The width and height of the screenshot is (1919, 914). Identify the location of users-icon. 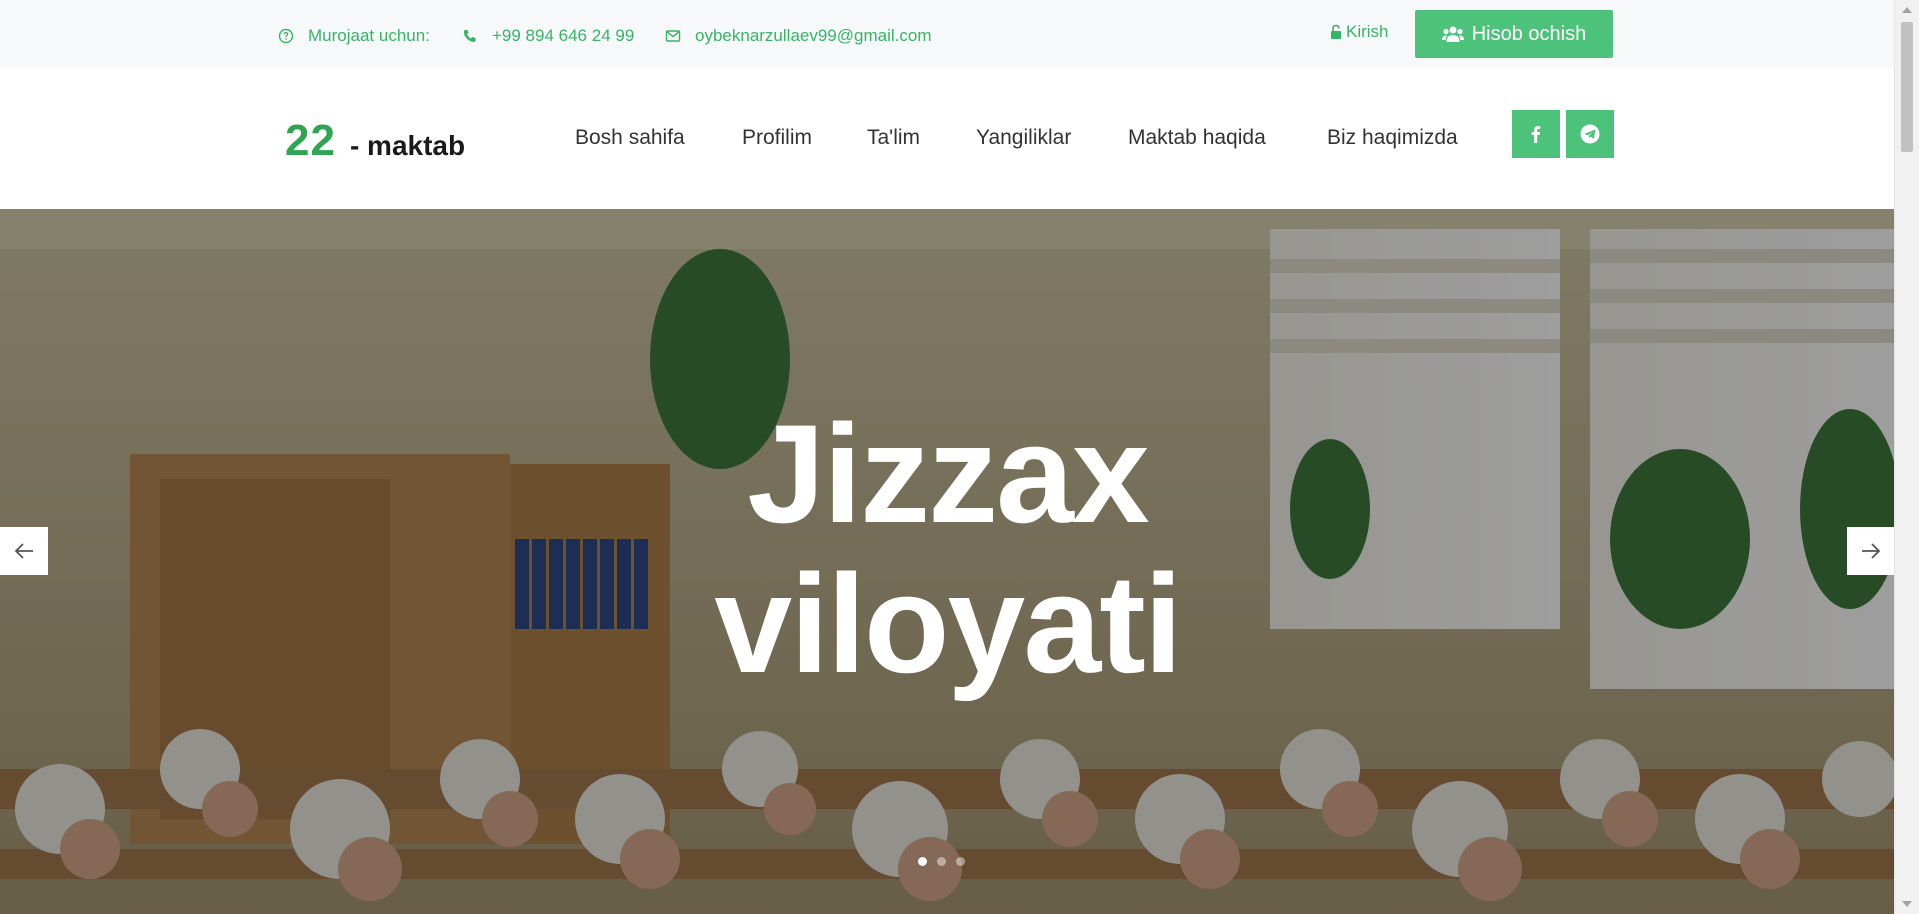
(1452, 34).